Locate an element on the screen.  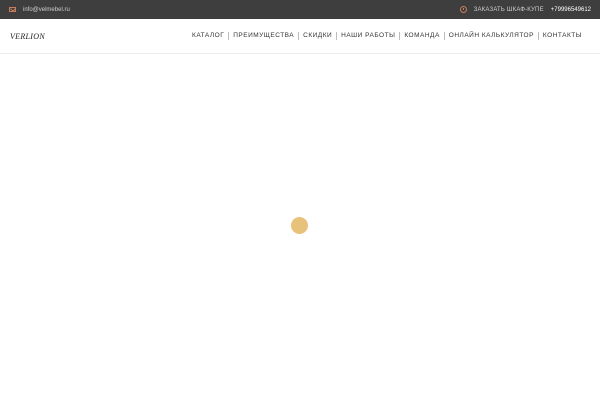
nav-item-catalog: КАТАЛОГ is located at coordinates (208, 36).